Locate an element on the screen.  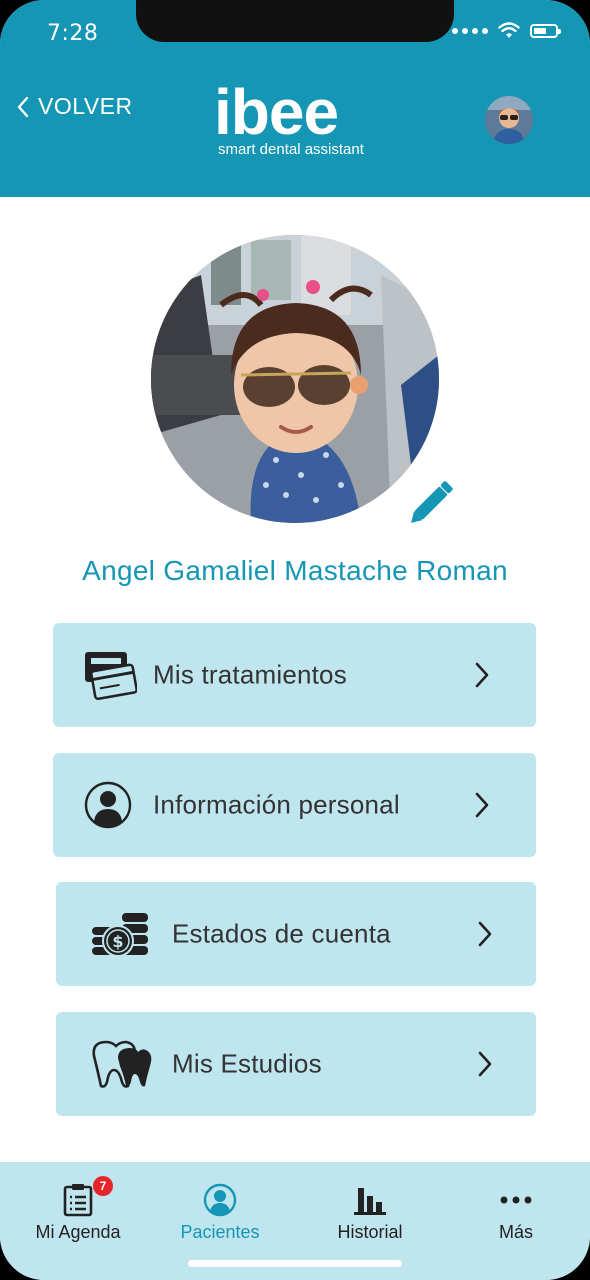
menu-mis-estudios: Mis Estudios is located at coordinates (296, 1064).